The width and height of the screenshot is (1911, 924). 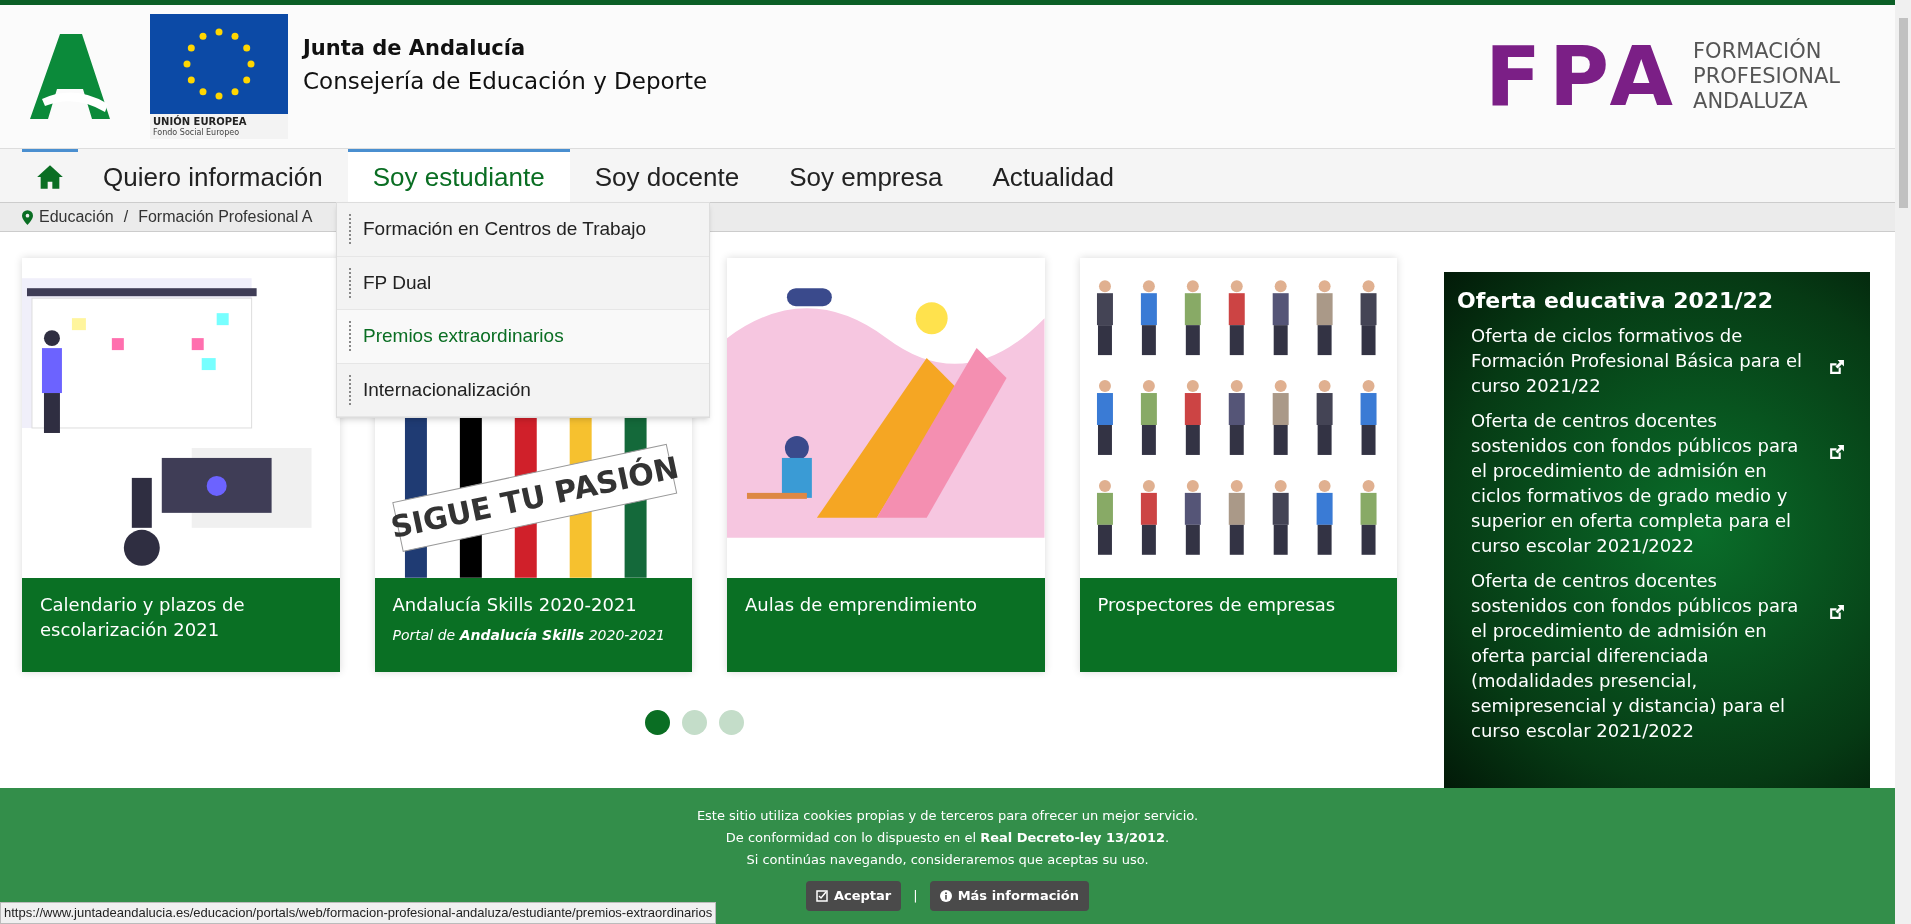 What do you see at coordinates (947, 838) in the screenshot?
I see `cookie-text: De conformidad con lo dispuesto en el Real Decreto-ley 13/2012.` at bounding box center [947, 838].